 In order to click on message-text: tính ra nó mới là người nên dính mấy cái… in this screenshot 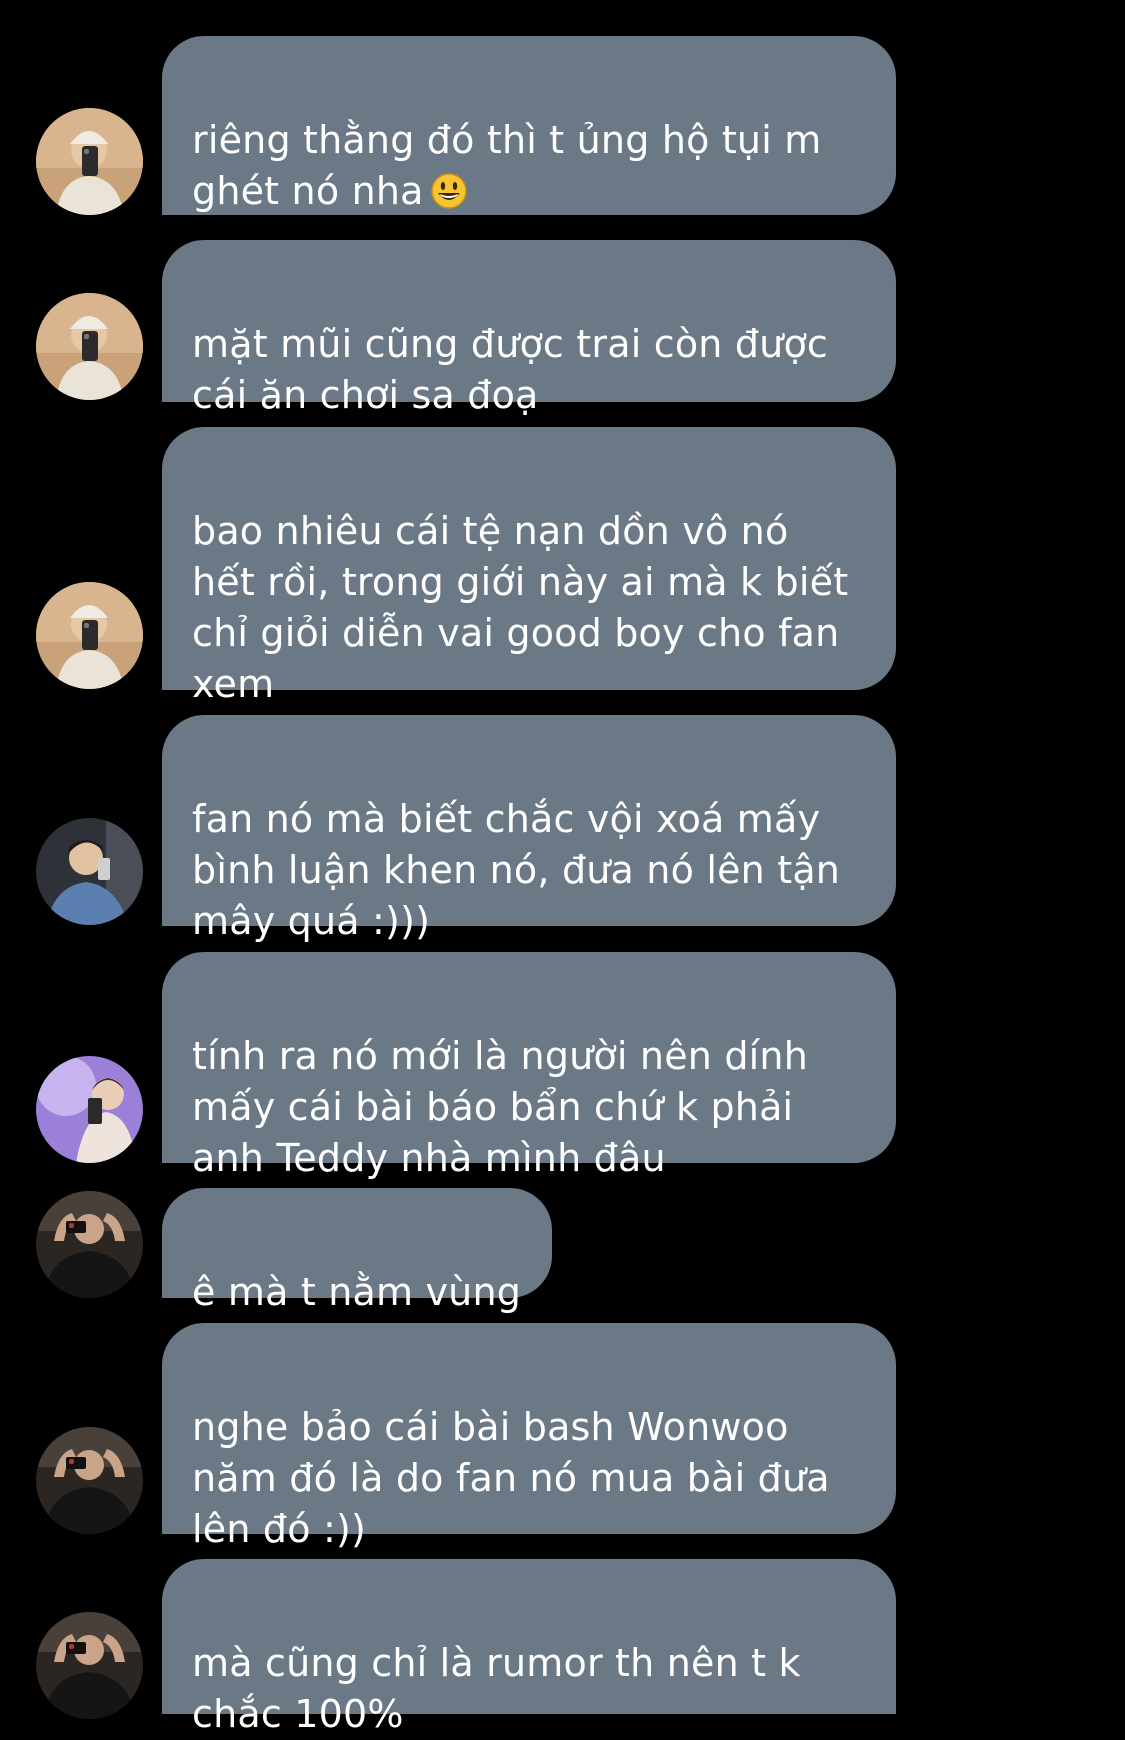, I will do `click(500, 1107)`.